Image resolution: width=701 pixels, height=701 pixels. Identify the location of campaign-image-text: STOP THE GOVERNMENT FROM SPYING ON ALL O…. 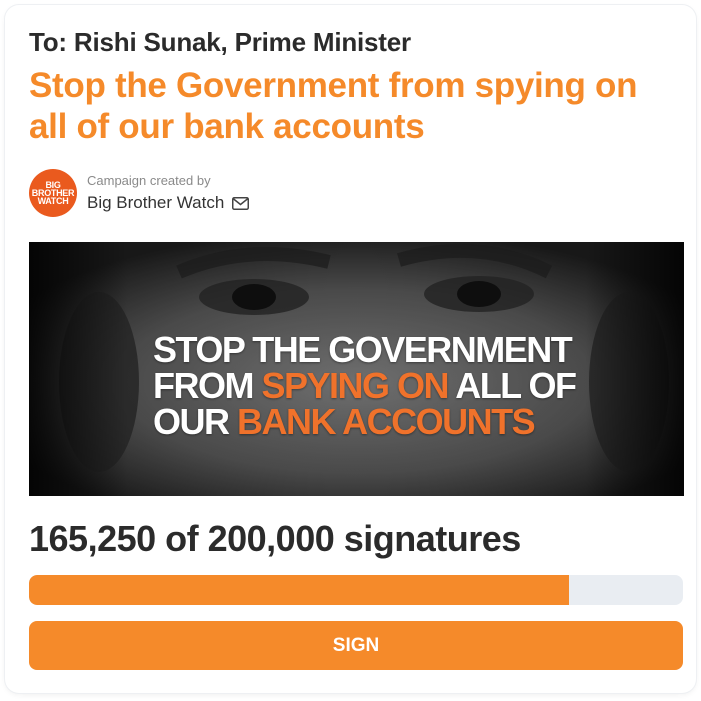
(365, 384).